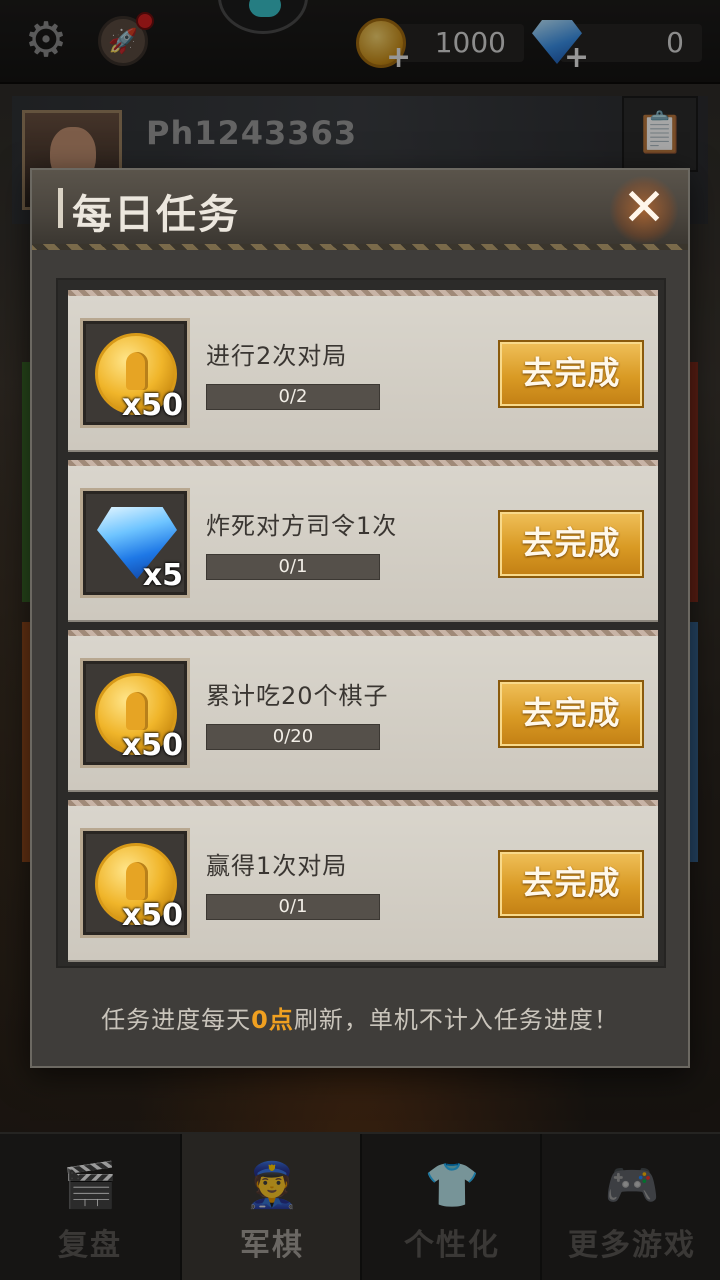  I want to click on task-progress-bar: 0/20, so click(293, 737).